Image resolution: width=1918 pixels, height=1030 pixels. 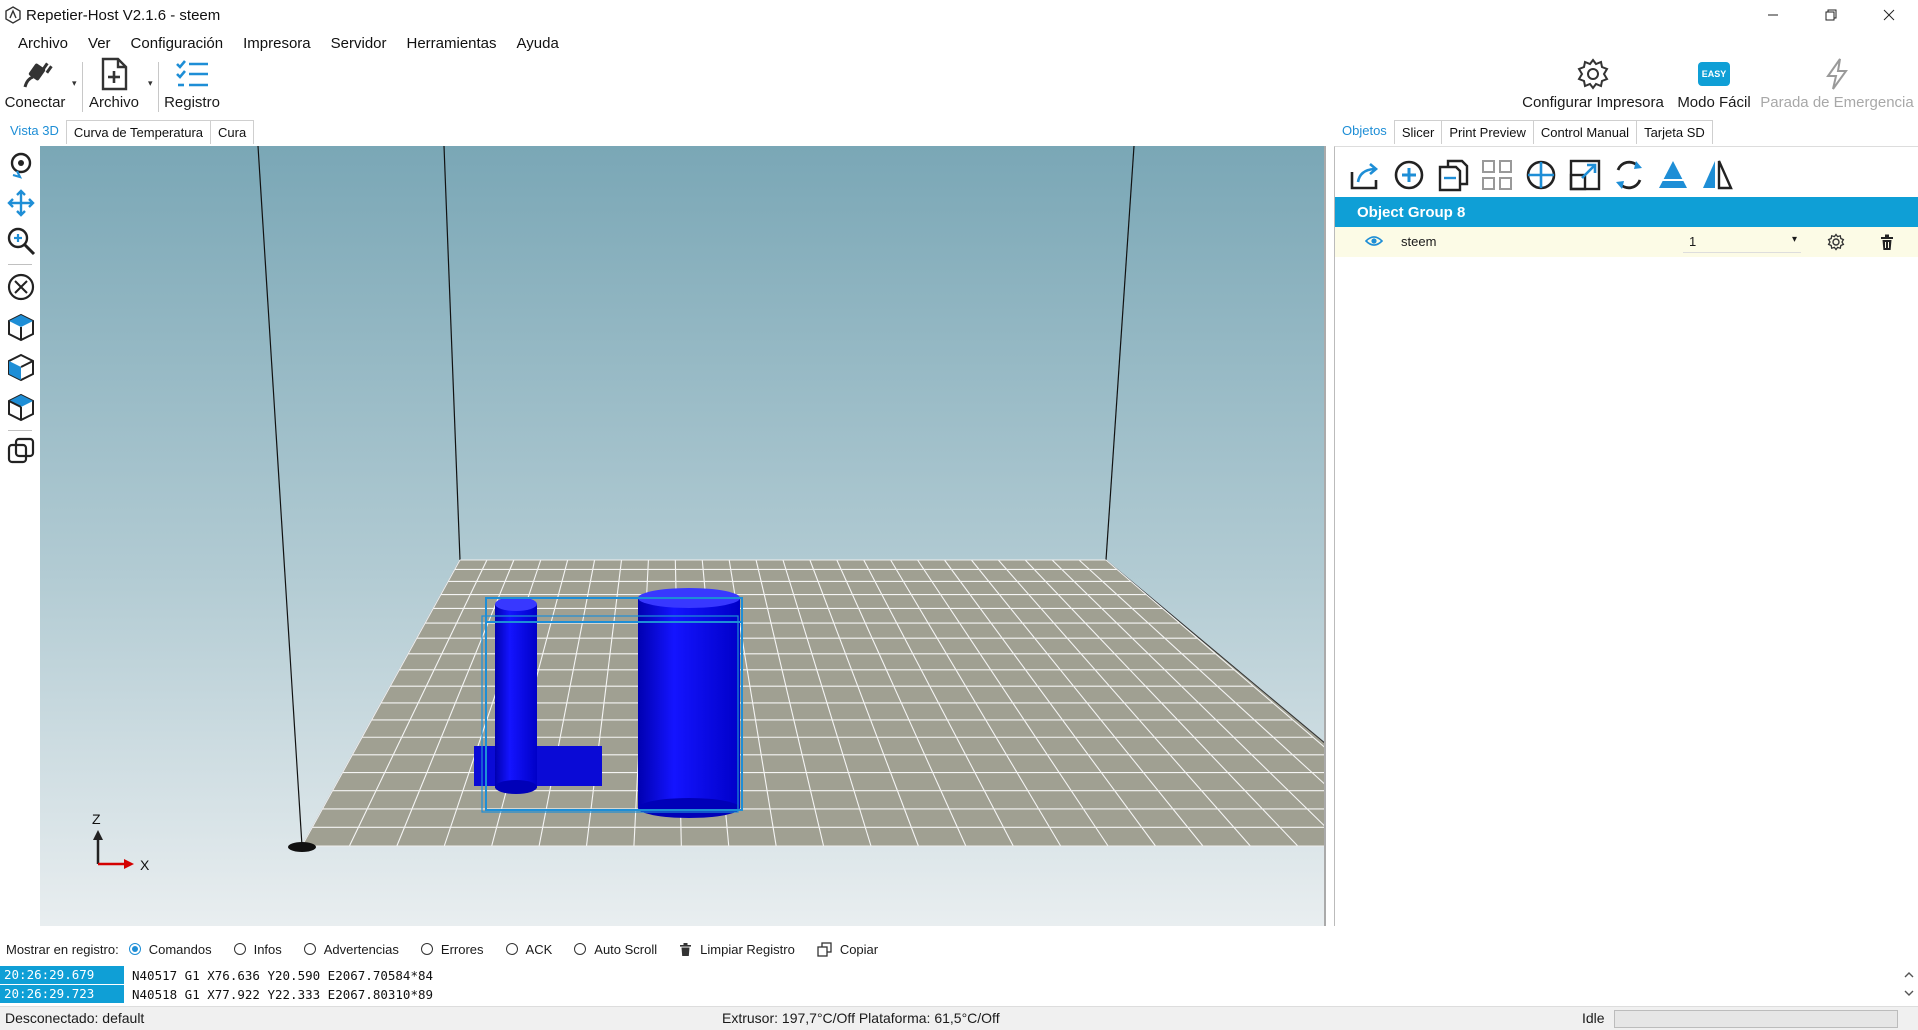 What do you see at coordinates (615, 949) in the screenshot?
I see `log-option-autoscroll: Auto Scroll` at bounding box center [615, 949].